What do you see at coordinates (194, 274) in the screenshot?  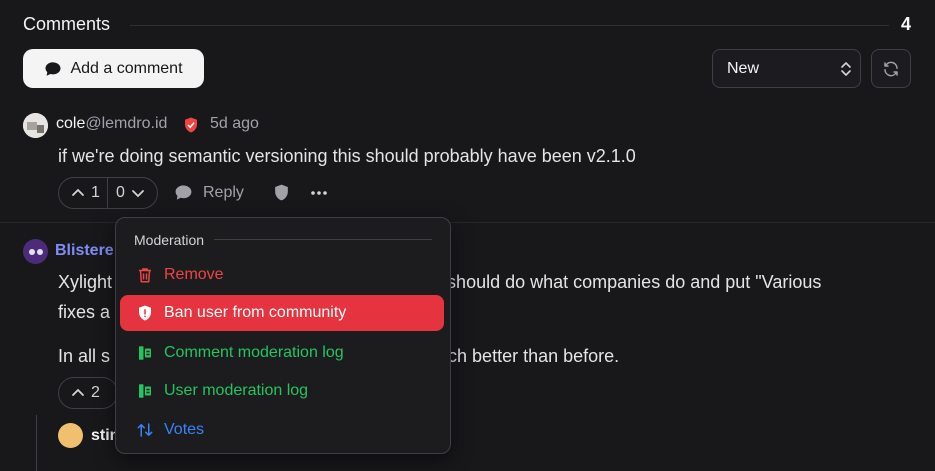 I see `menu-item-label: Remove` at bounding box center [194, 274].